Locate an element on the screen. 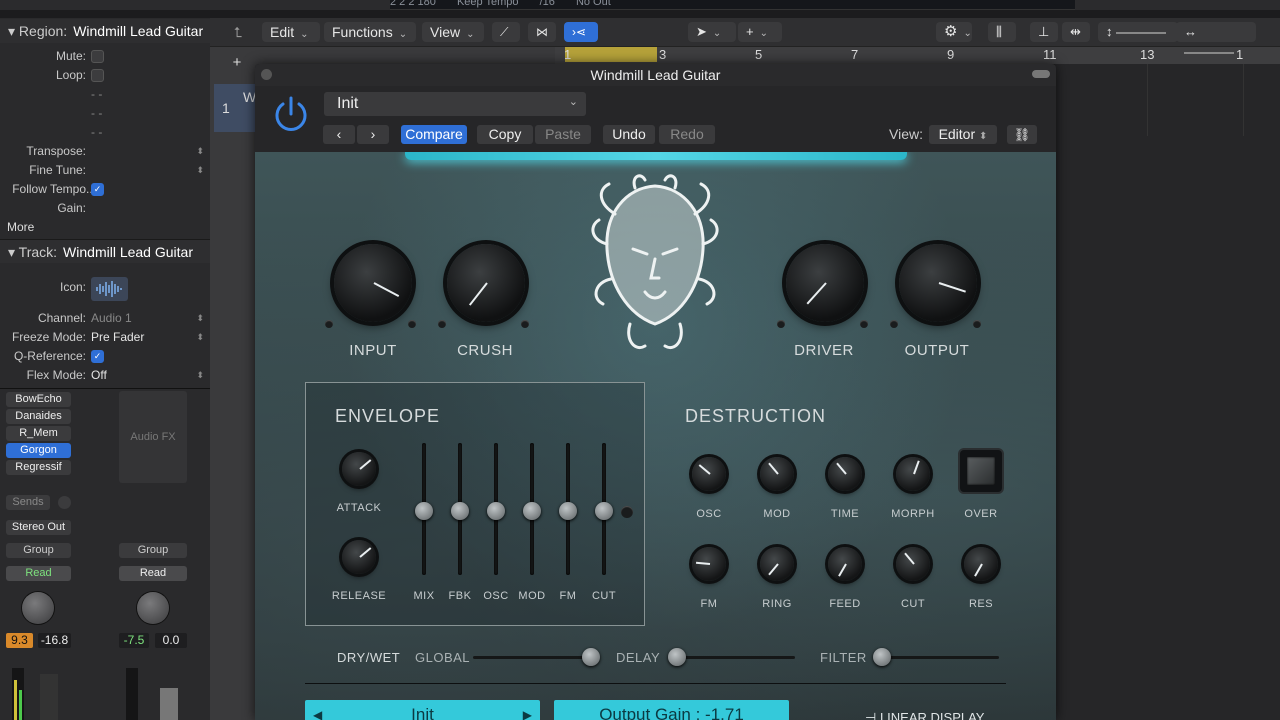 The width and height of the screenshot is (1280, 720). region-header: ▾ Region: Windmill Lead Guitar is located at coordinates (105, 31).